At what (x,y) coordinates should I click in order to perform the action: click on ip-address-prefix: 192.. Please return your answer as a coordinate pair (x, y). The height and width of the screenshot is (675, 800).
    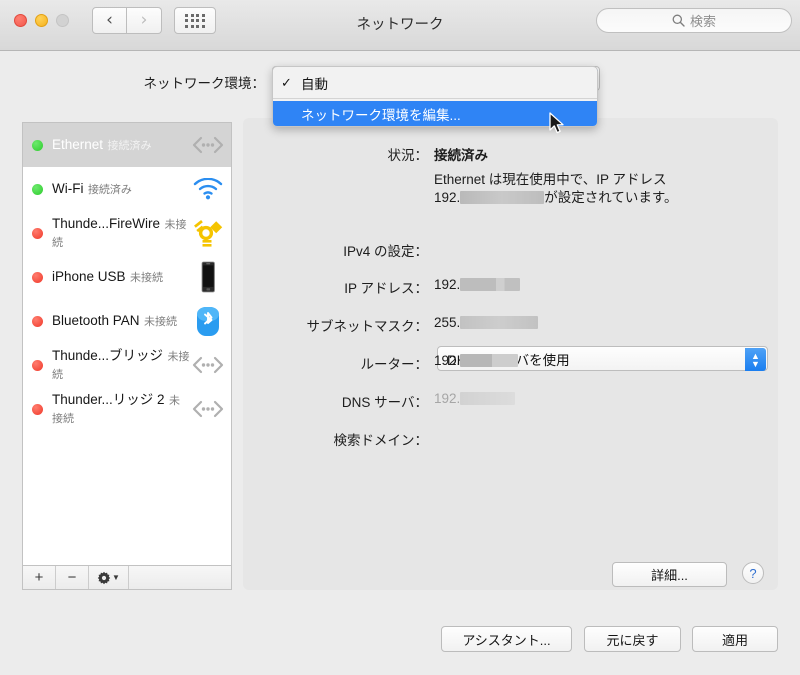
    Looking at the image, I should click on (447, 284).